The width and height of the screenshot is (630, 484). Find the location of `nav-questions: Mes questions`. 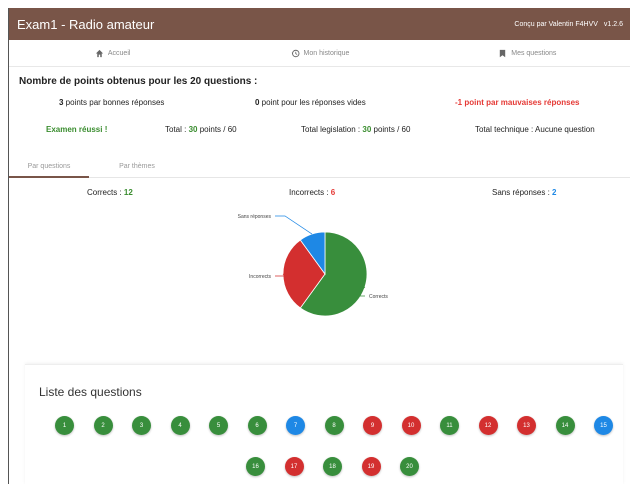

nav-questions: Mes questions is located at coordinates (527, 53).